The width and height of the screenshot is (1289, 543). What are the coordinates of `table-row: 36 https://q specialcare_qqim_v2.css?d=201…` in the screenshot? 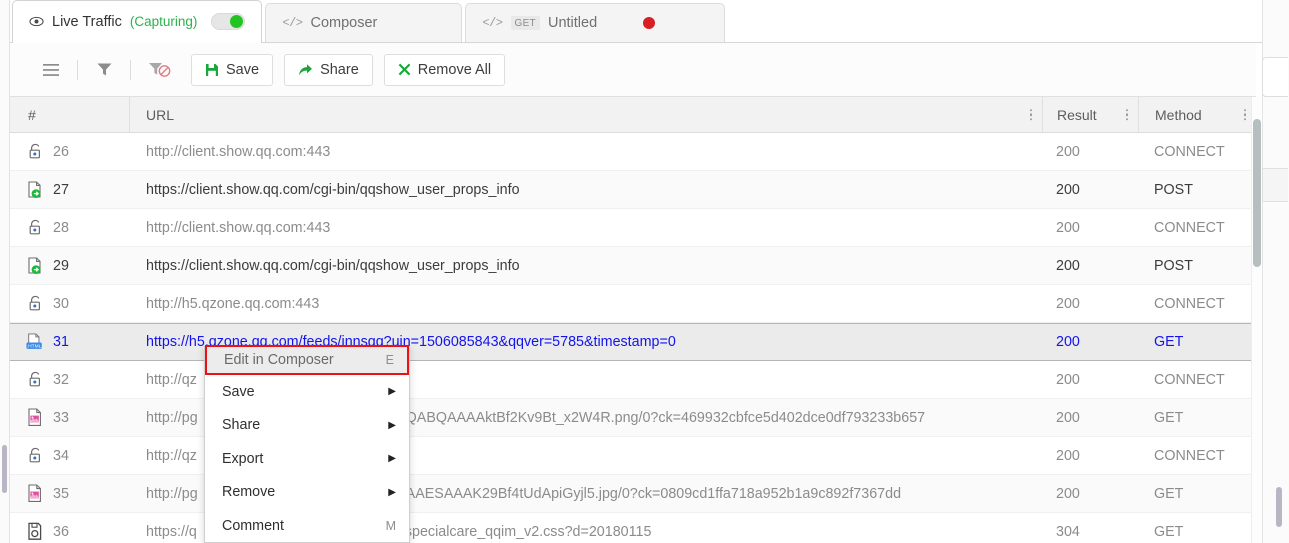 It's located at (633, 528).